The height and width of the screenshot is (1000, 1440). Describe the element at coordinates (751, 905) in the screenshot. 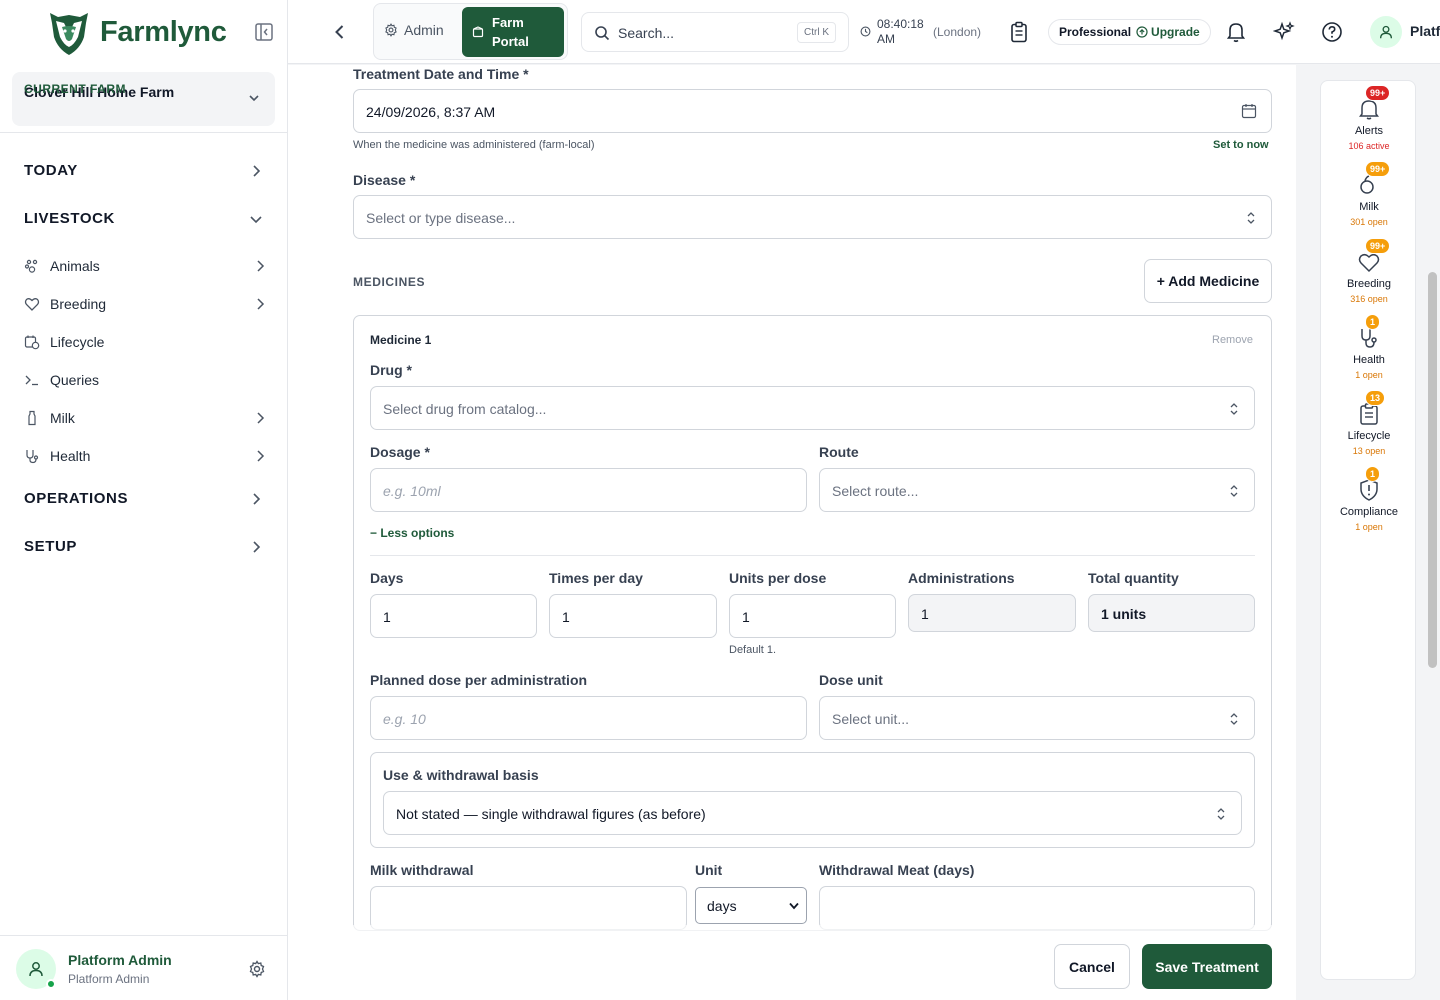

I see `withdrawal-unit-select: days` at that location.